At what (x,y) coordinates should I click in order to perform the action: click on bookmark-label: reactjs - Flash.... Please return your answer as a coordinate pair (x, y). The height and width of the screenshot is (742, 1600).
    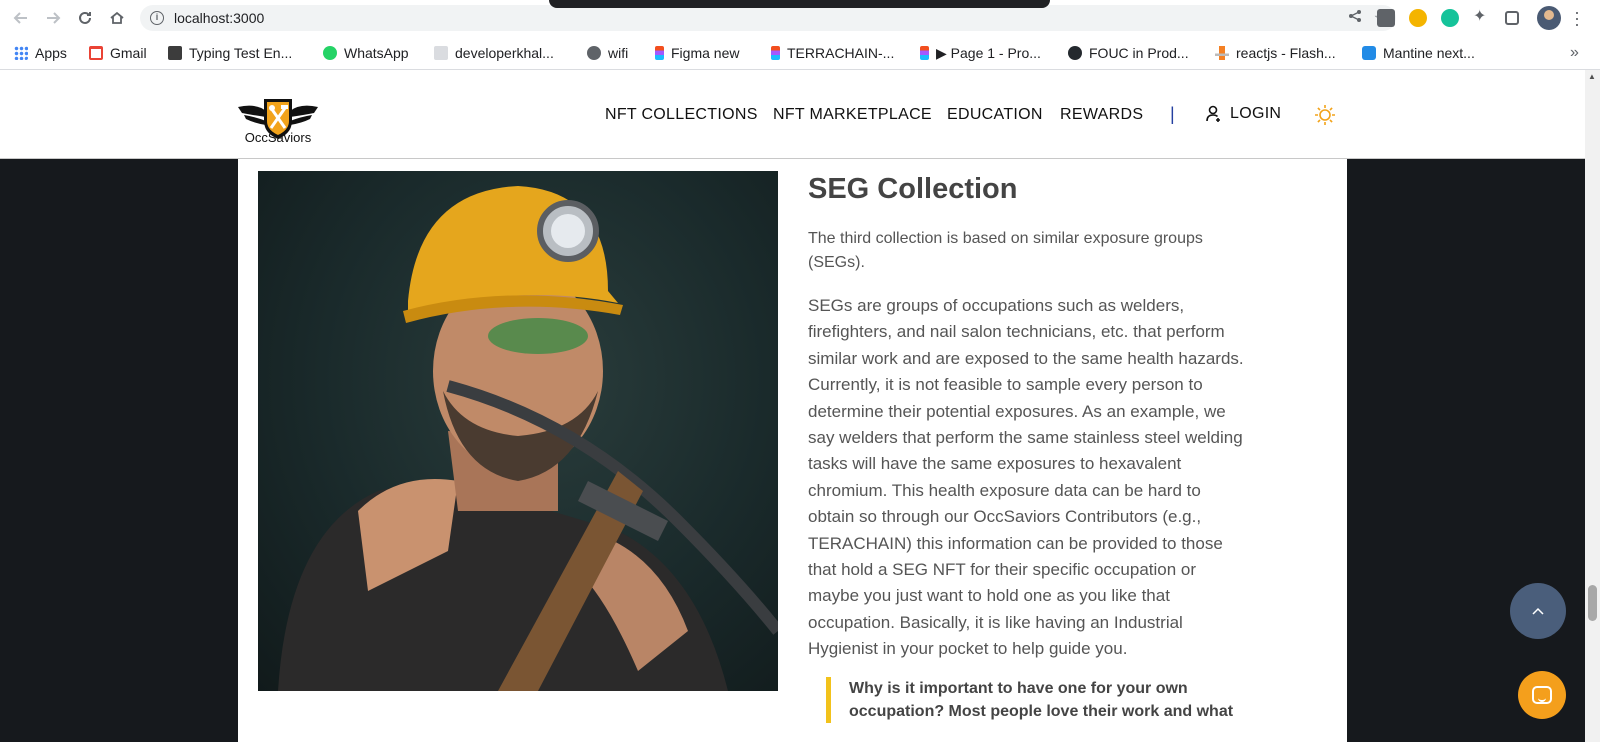
    Looking at the image, I should click on (1286, 53).